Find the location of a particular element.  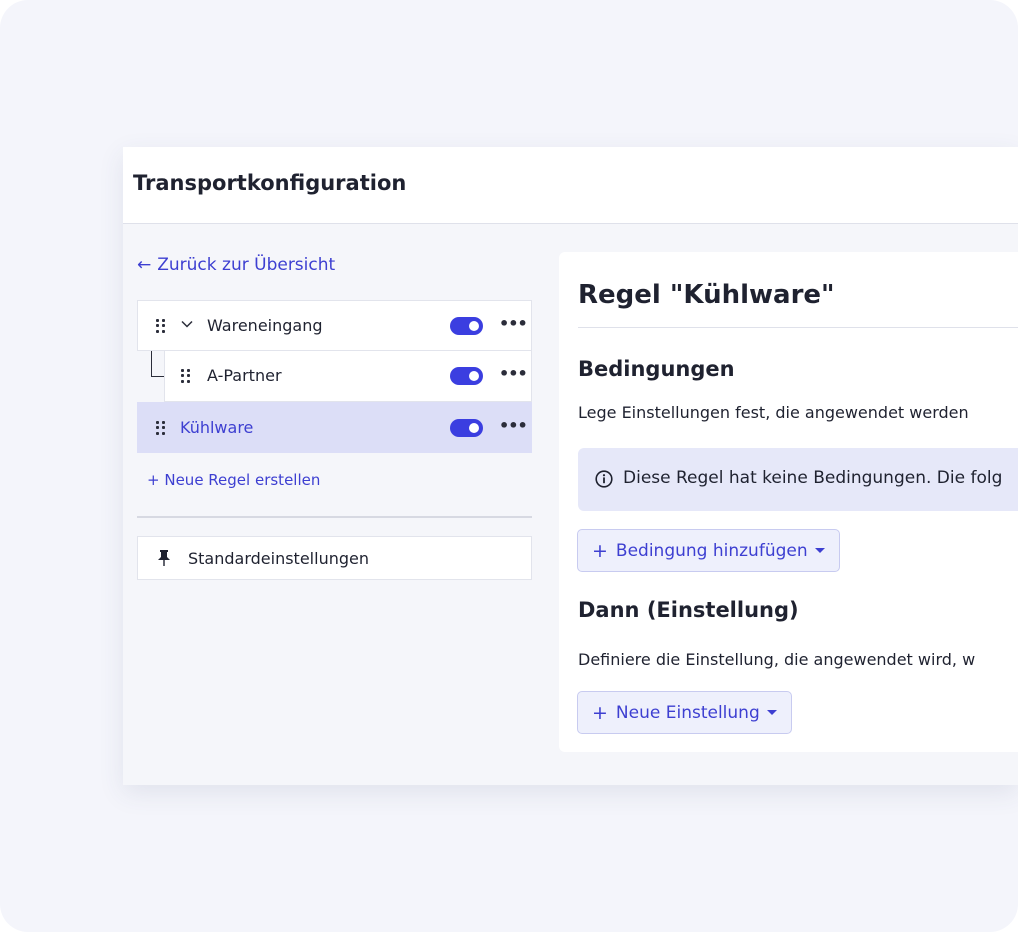

rule-item-label: Wareneingang is located at coordinates (265, 325).